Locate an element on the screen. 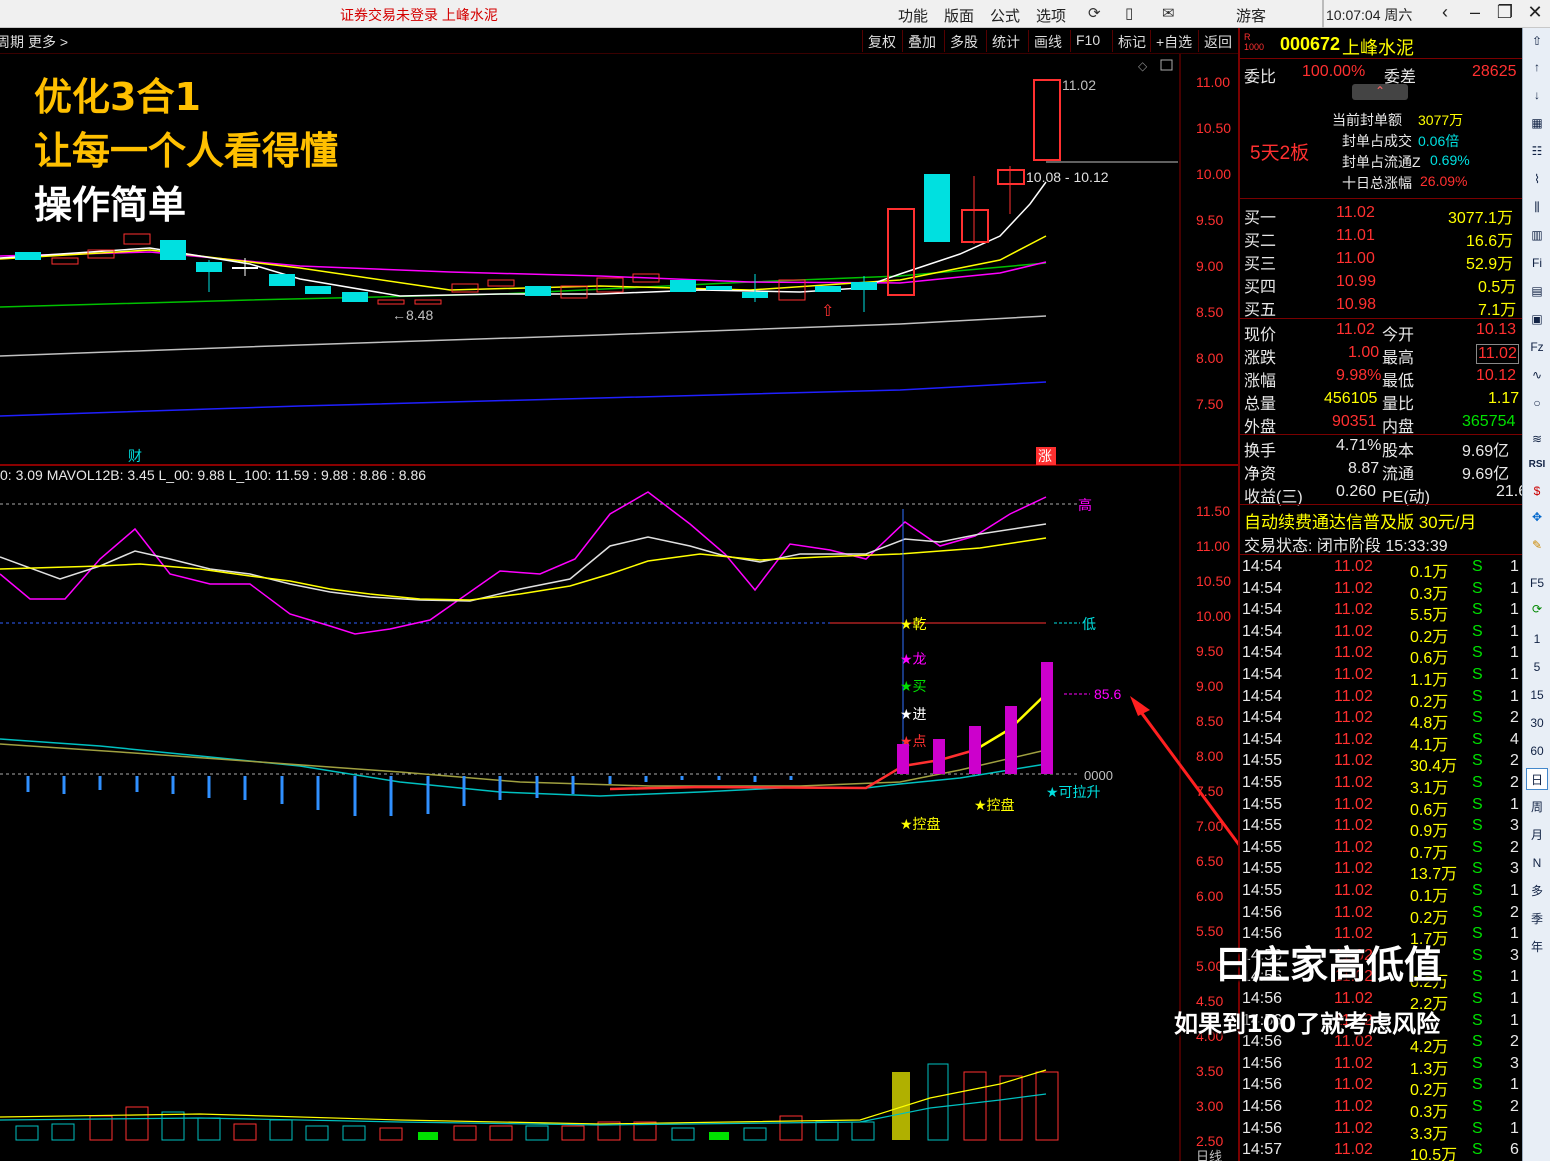 The width and height of the screenshot is (1550, 1161). high-price-label: 11.02 is located at coordinates (1079, 85).